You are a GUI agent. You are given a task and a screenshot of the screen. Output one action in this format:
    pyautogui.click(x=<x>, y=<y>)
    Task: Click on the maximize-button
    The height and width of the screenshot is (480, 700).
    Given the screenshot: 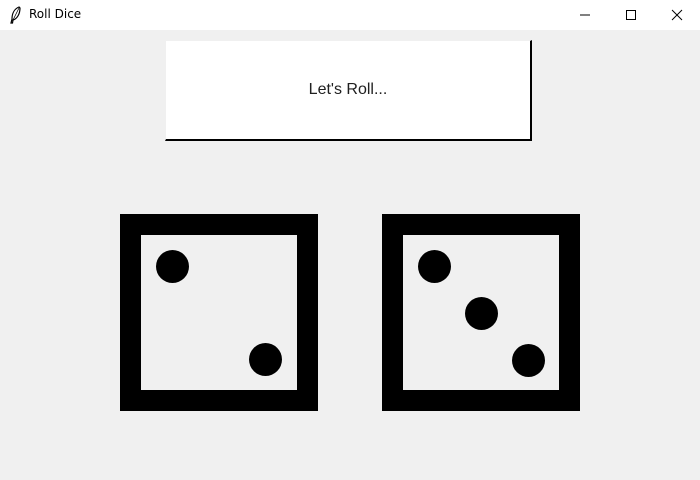 What is the action you would take?
    pyautogui.click(x=631, y=15)
    